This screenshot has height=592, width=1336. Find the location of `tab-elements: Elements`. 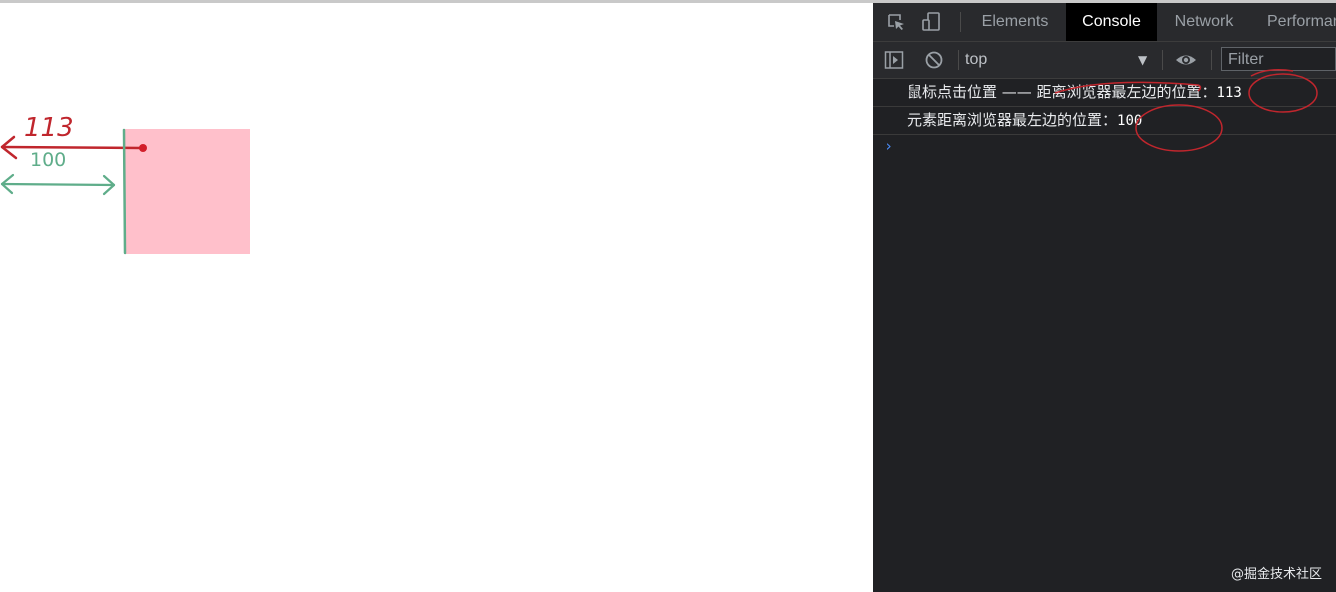

tab-elements: Elements is located at coordinates (1015, 22).